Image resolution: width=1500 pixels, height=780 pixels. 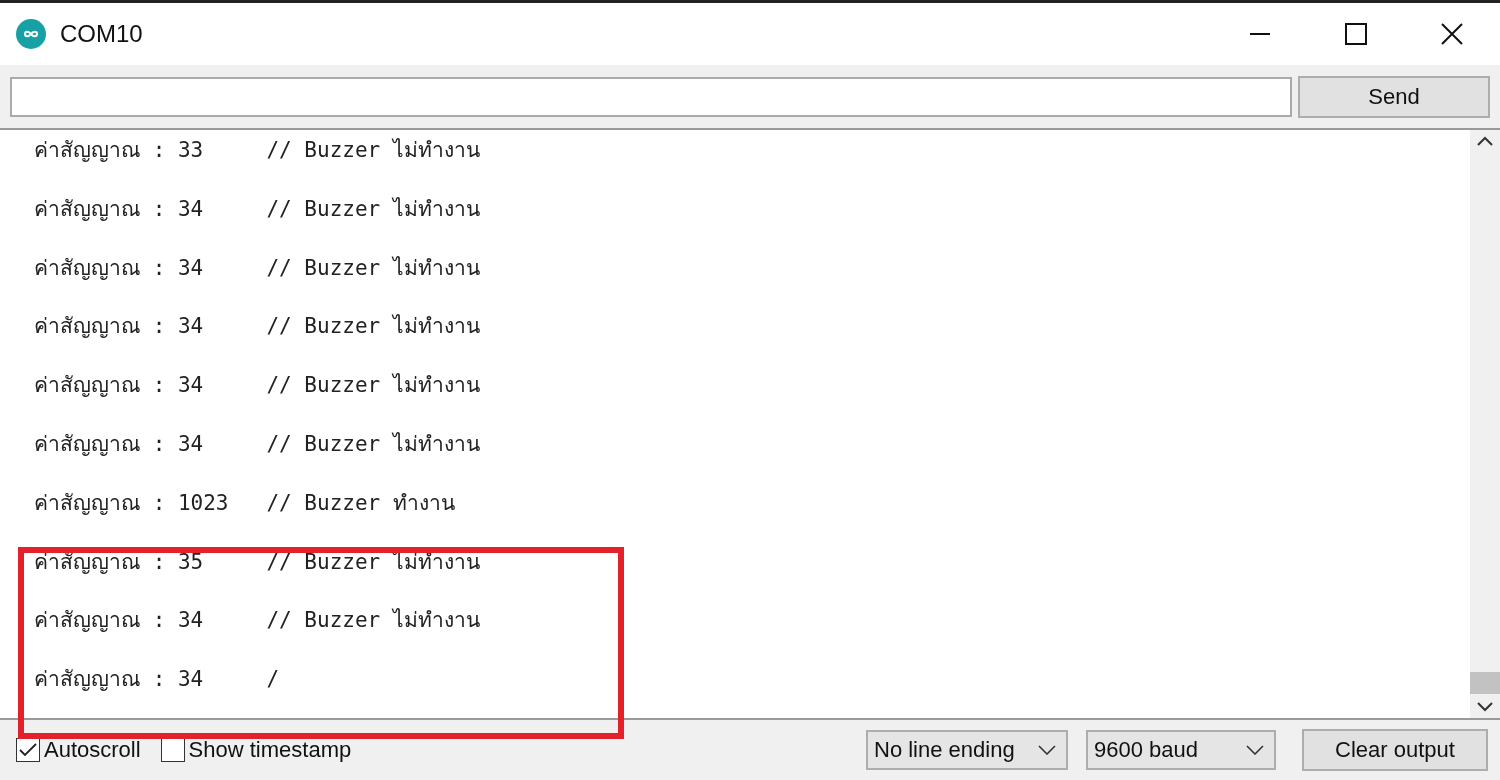 I want to click on maximize-icon, so click(x=1356, y=34).